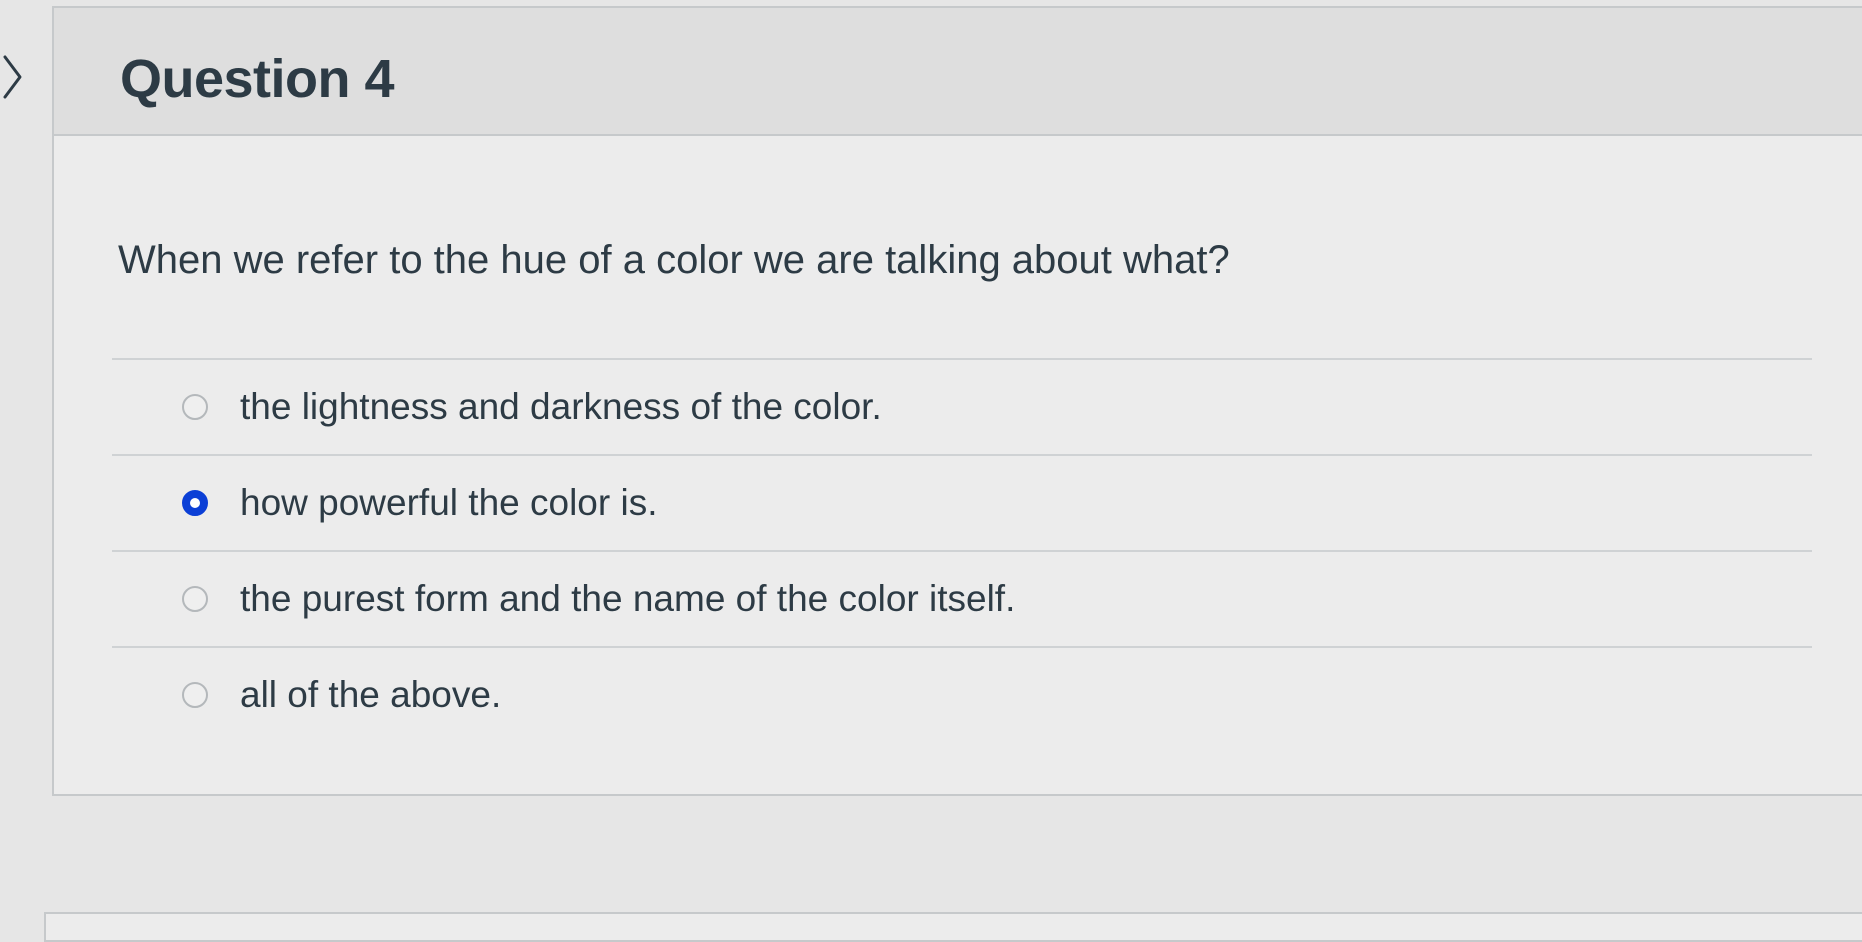  What do you see at coordinates (962, 694) in the screenshot?
I see `answer-option-4: all of the above.` at bounding box center [962, 694].